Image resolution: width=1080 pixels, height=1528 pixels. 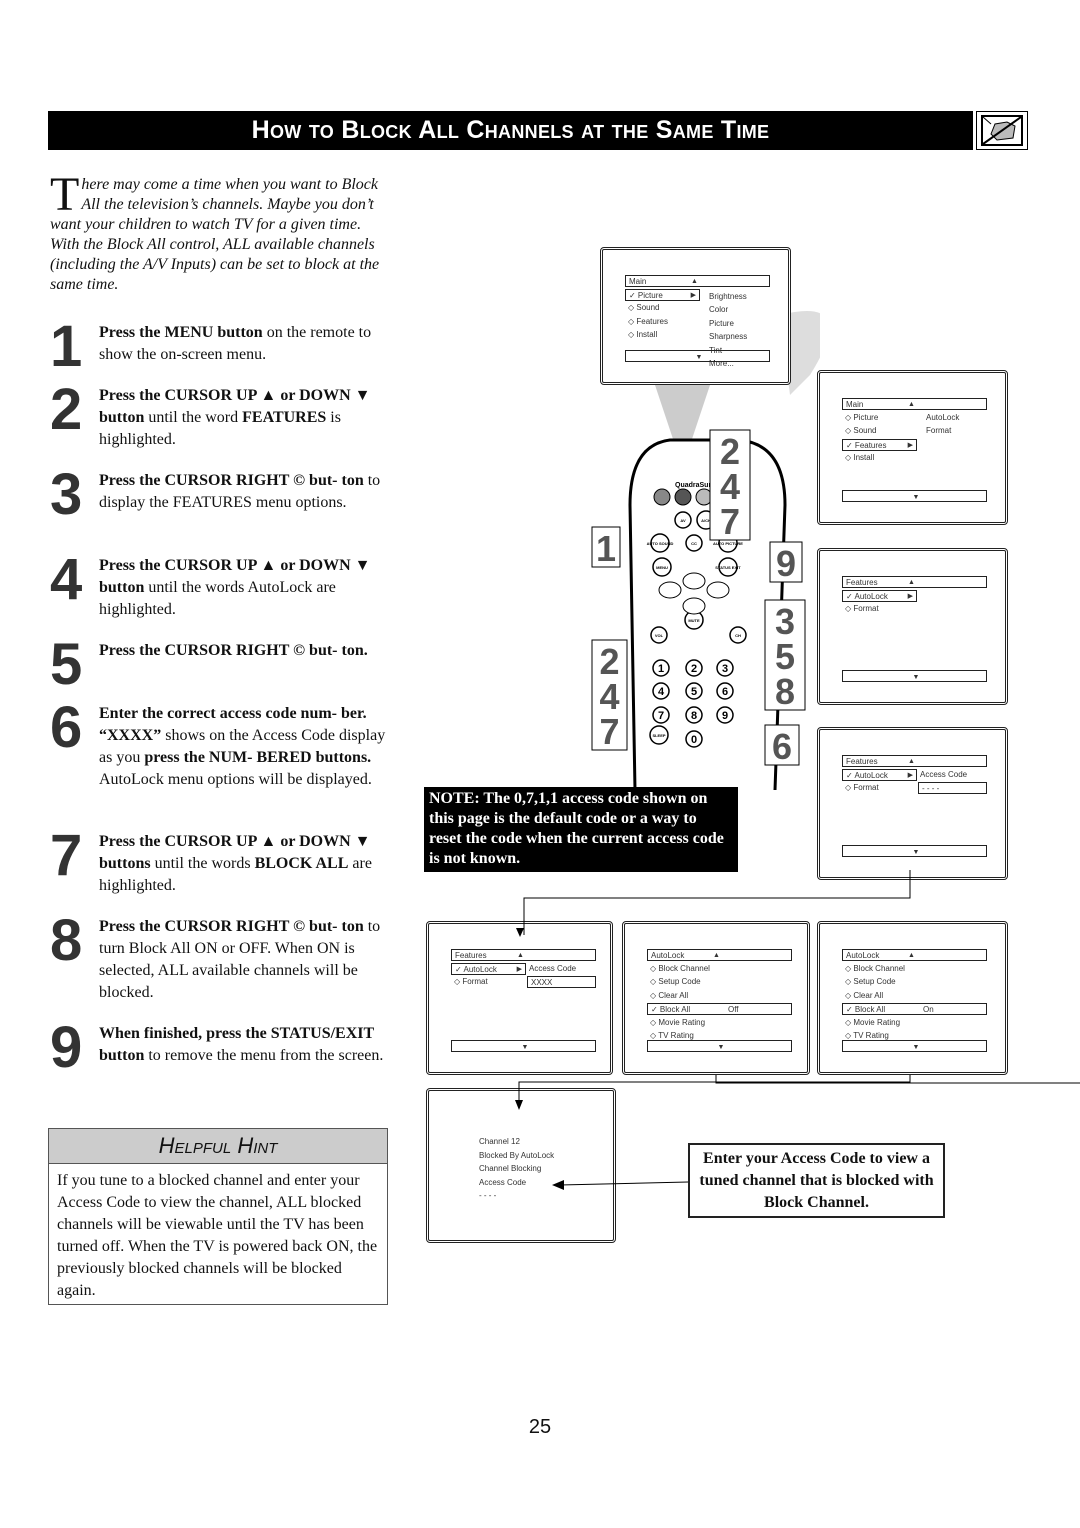 What do you see at coordinates (609, 731) in the screenshot?
I see `step-callout-number: 7` at bounding box center [609, 731].